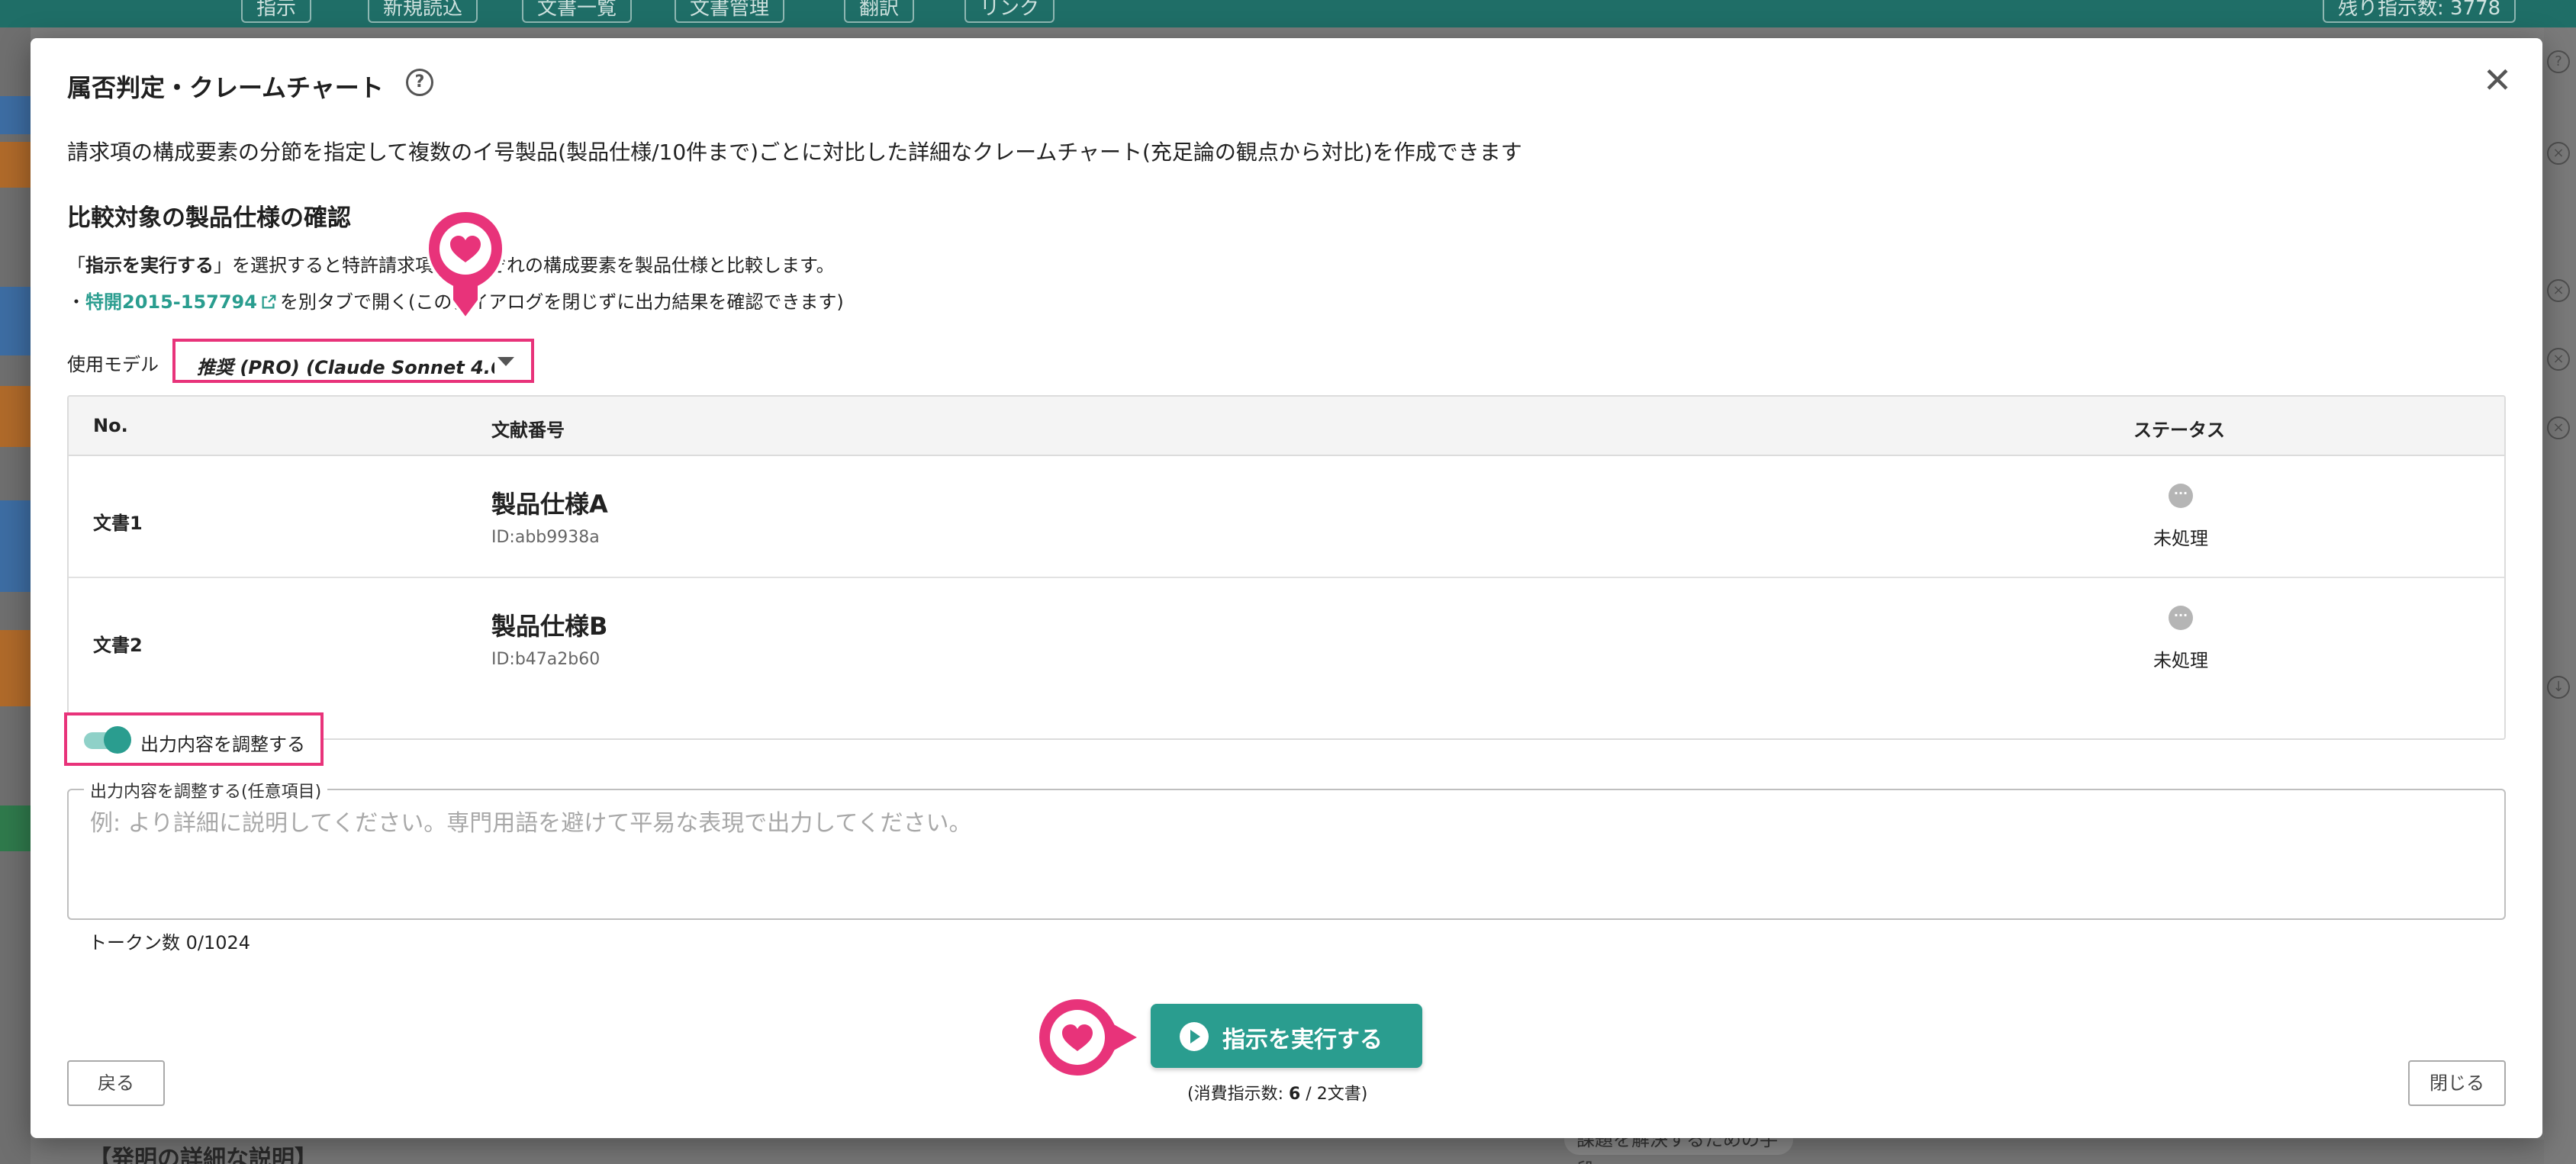 Image resolution: width=2576 pixels, height=1164 pixels. I want to click on bg-tab-link: リンク, so click(1009, 11).